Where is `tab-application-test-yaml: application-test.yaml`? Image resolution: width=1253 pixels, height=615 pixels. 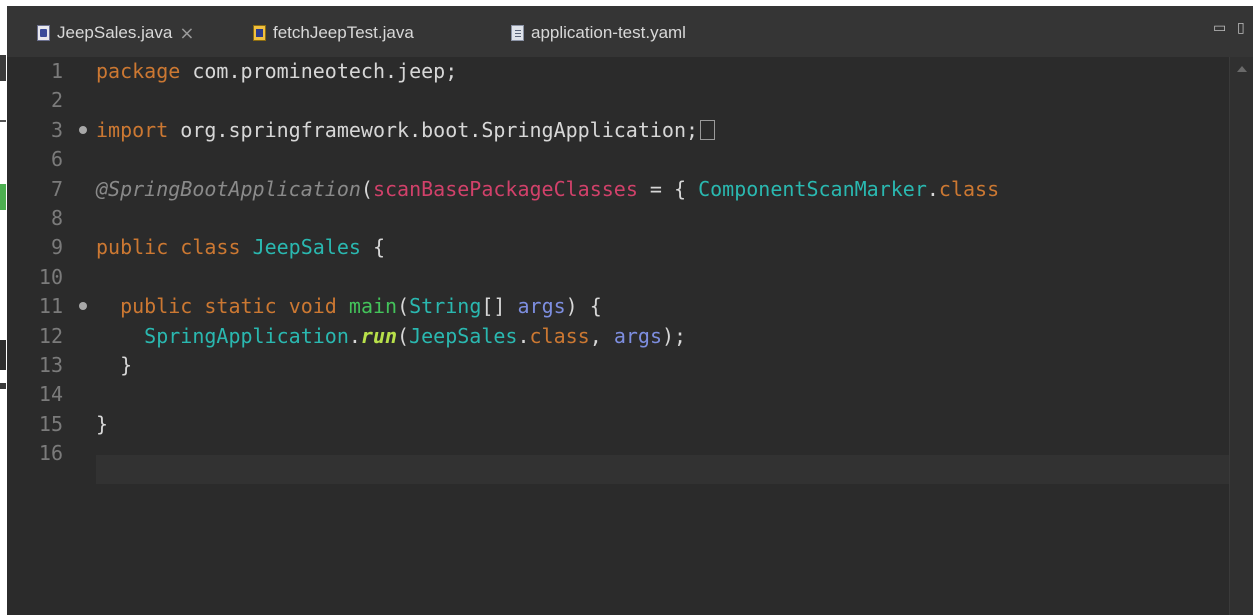
tab-application-test-yaml: application-test.yaml is located at coordinates (598, 33).